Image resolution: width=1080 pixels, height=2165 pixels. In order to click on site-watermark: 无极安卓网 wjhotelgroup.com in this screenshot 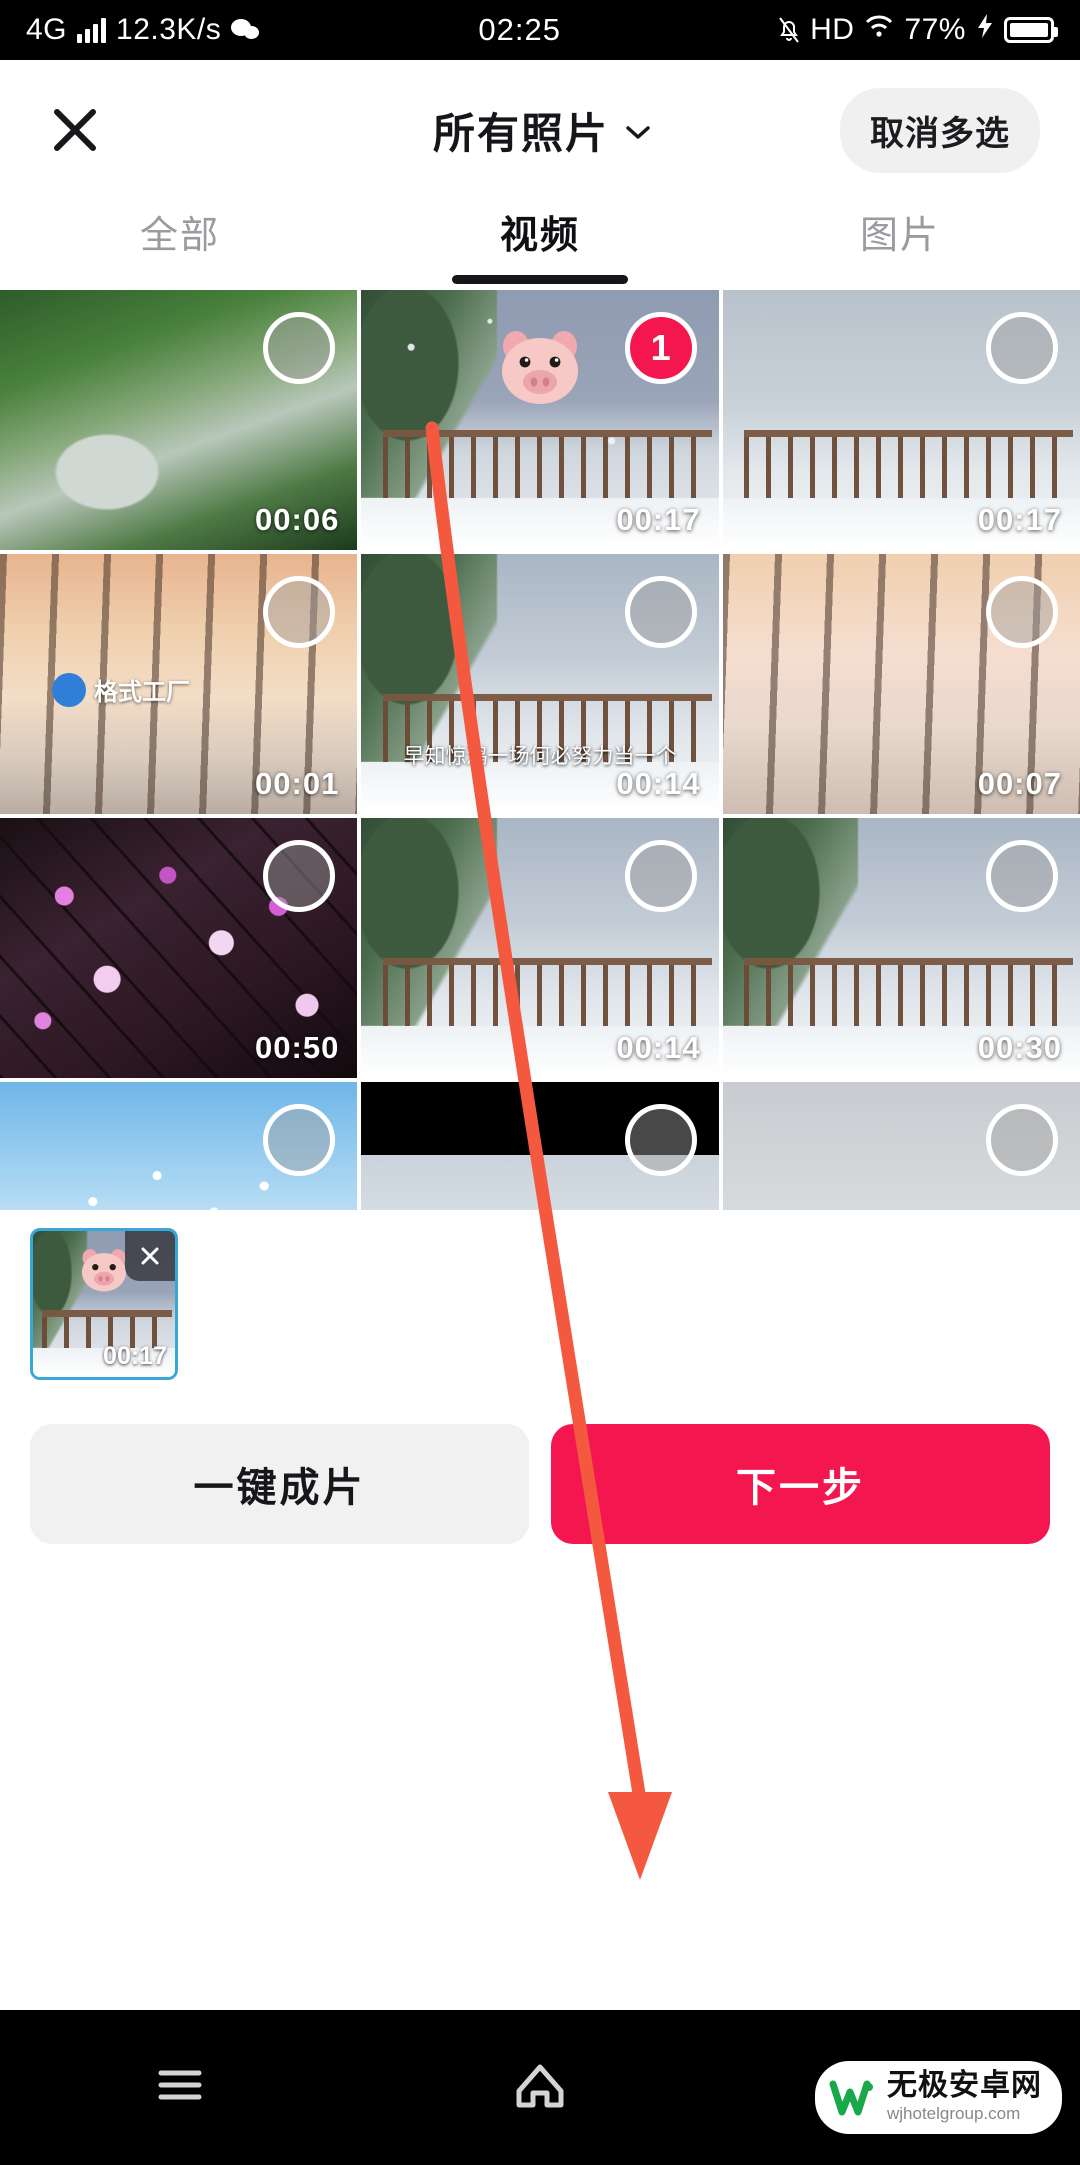, I will do `click(938, 2097)`.